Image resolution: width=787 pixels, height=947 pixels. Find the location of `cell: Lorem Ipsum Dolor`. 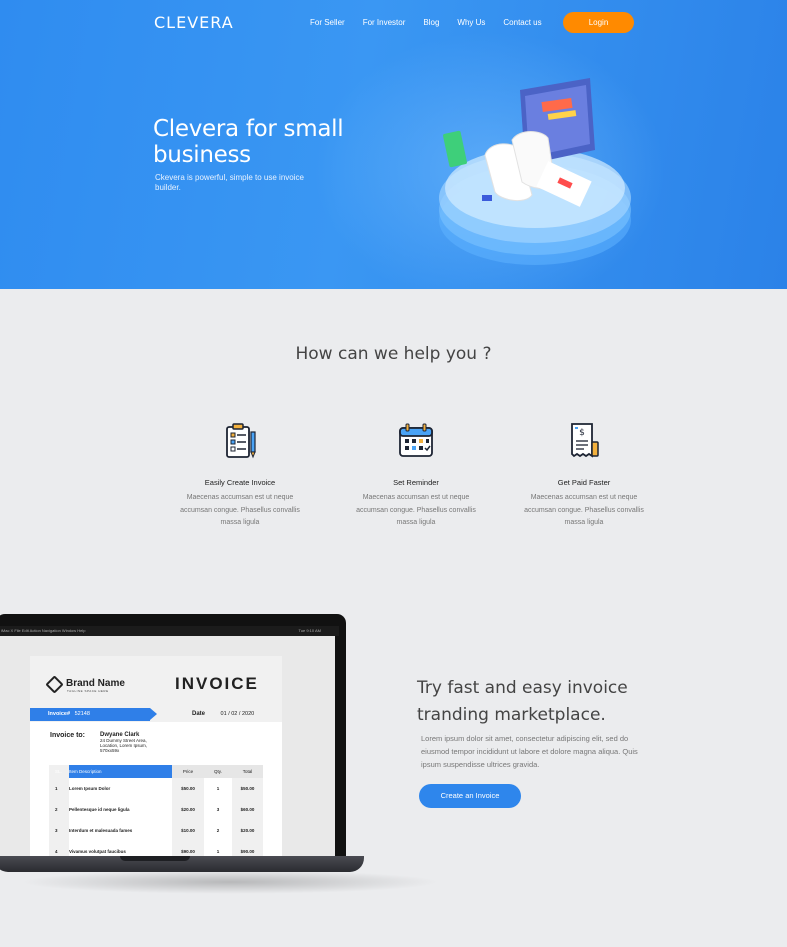

cell: Lorem Ipsum Dolor is located at coordinates (90, 788).